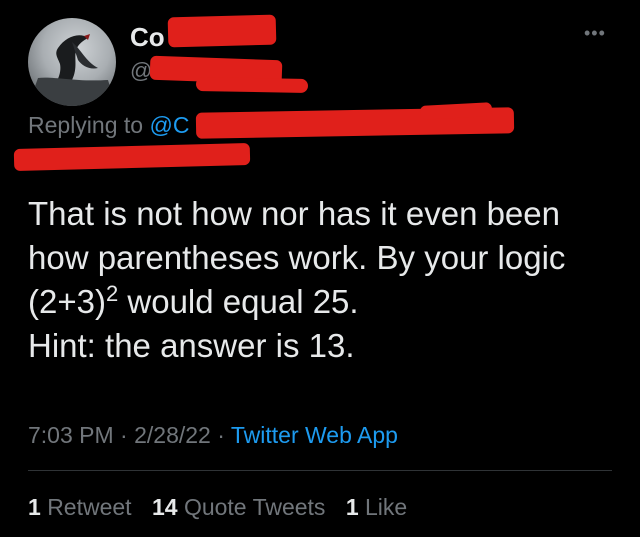 This screenshot has height=537, width=640. I want to click on divider, so click(320, 470).